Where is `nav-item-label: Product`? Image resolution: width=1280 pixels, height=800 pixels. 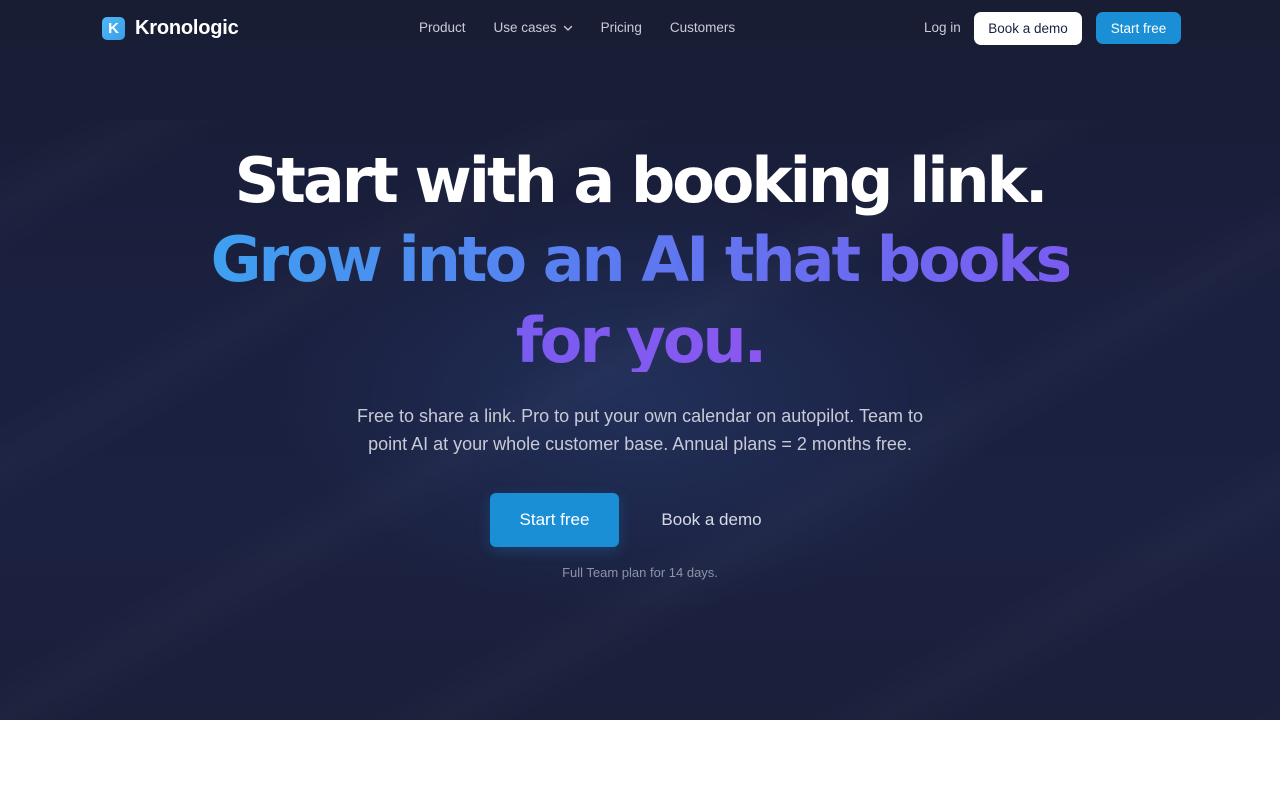 nav-item-label: Product is located at coordinates (442, 27).